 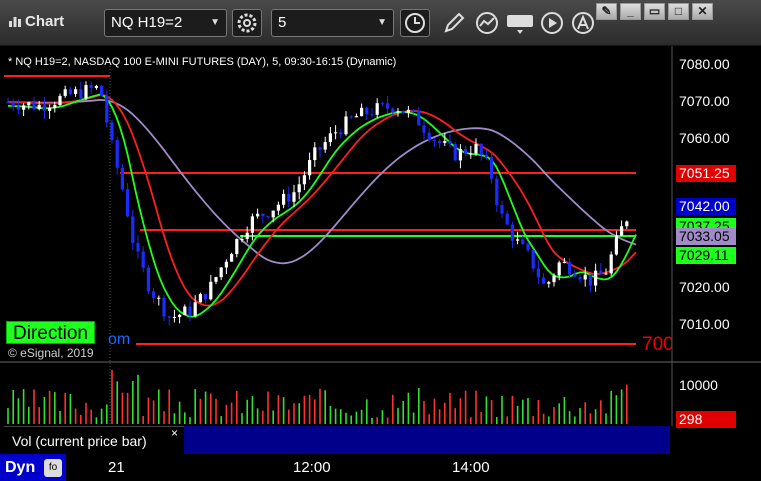 I want to click on draw-button, so click(x=454, y=23).